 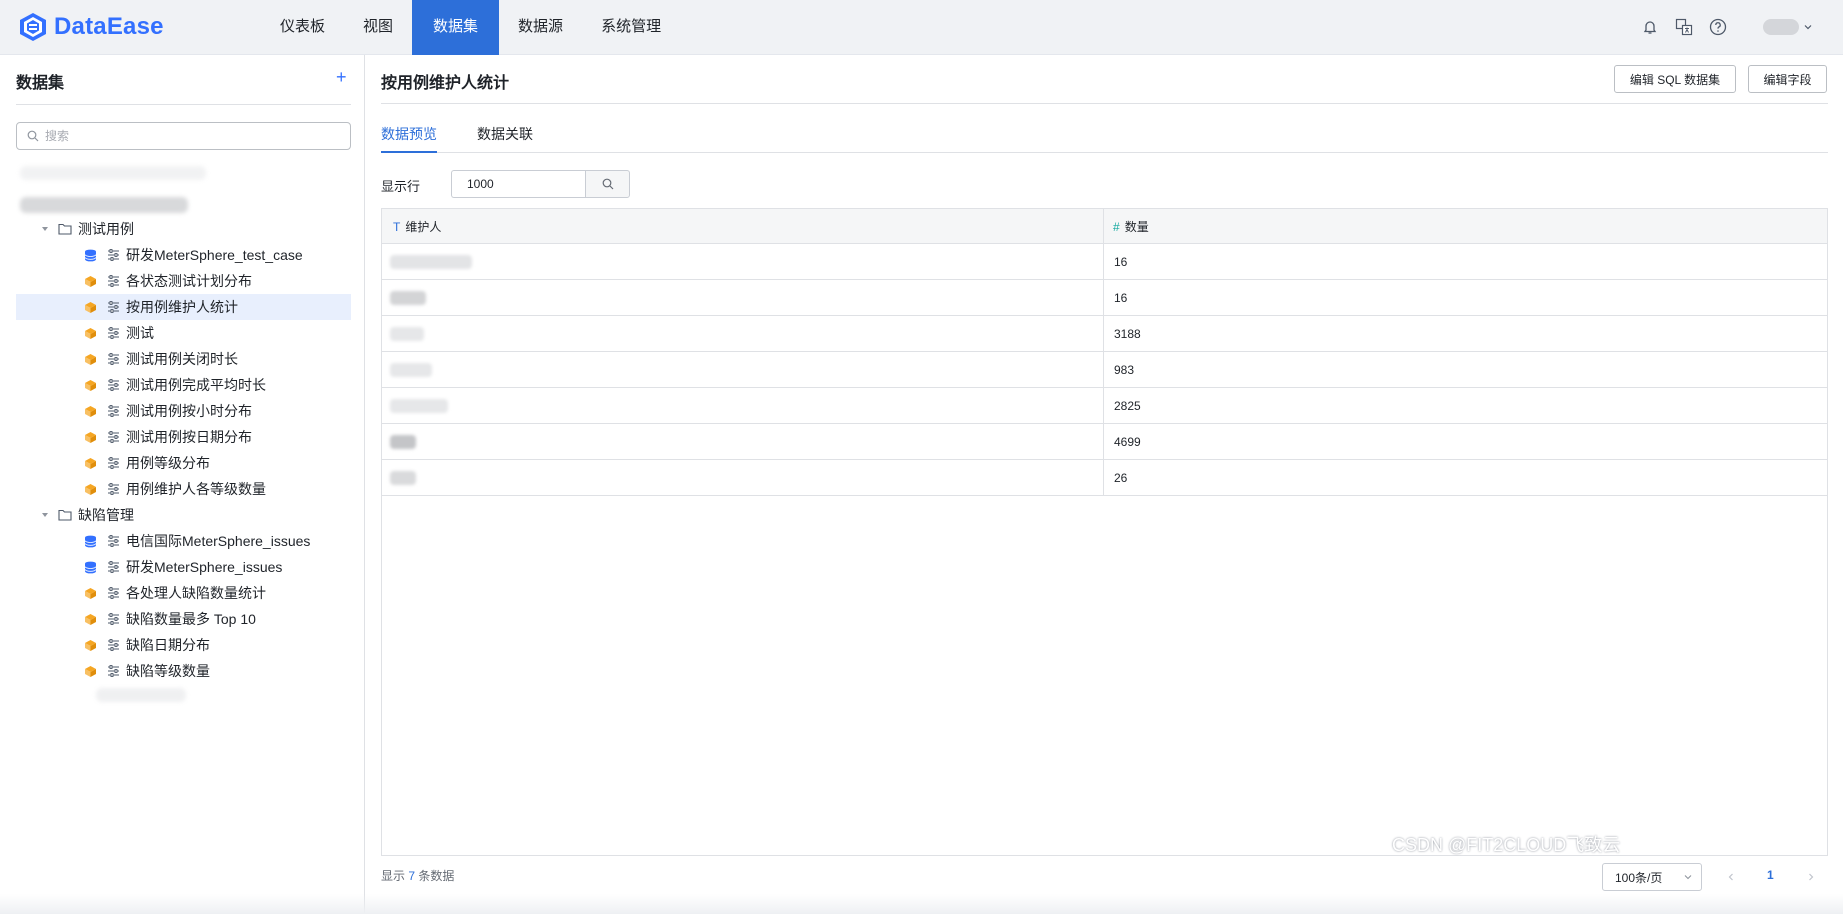 I want to click on plus-icon: +, so click(x=341, y=77).